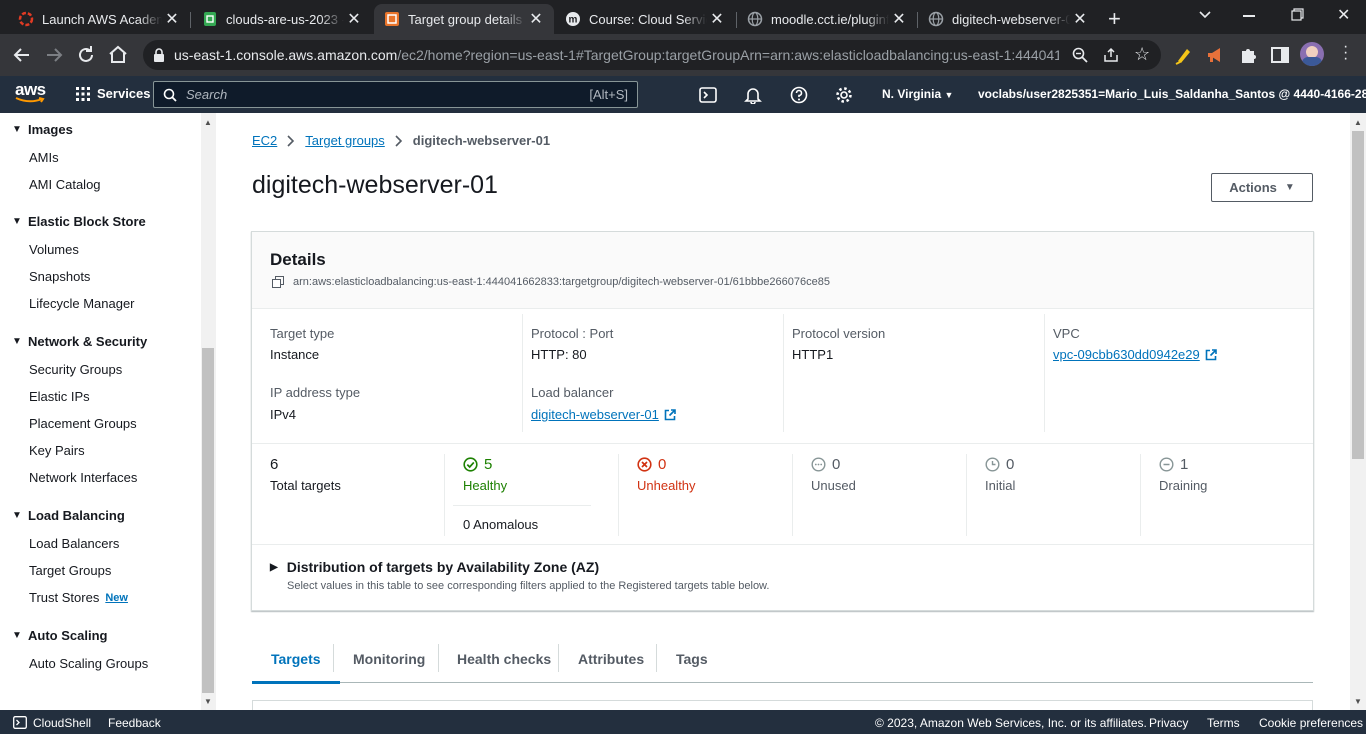 The image size is (1366, 734). I want to click on browser-tab-title: digitech-webserver-0, so click(1011, 19).